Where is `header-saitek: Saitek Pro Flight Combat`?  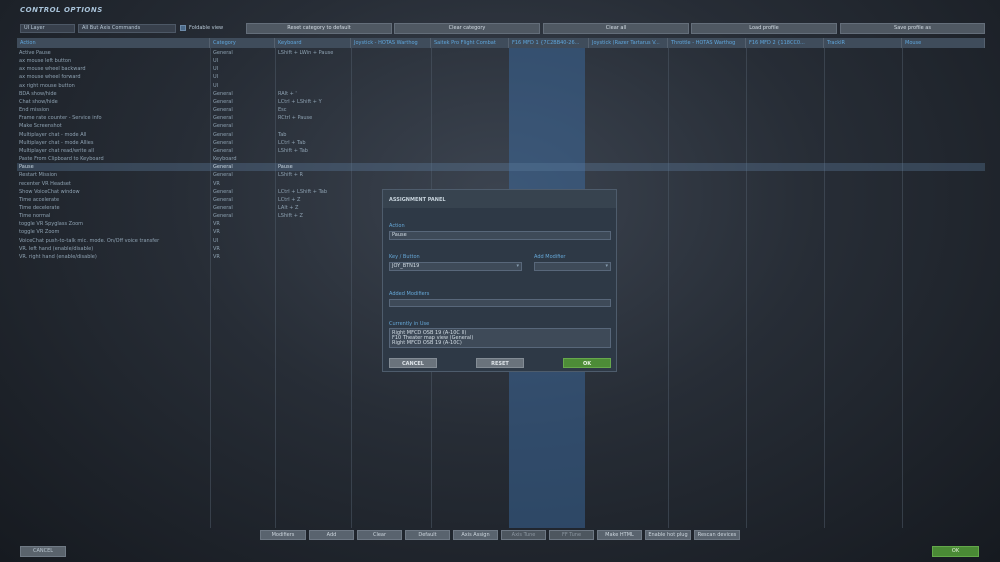
header-saitek: Saitek Pro Flight Combat is located at coordinates (470, 43).